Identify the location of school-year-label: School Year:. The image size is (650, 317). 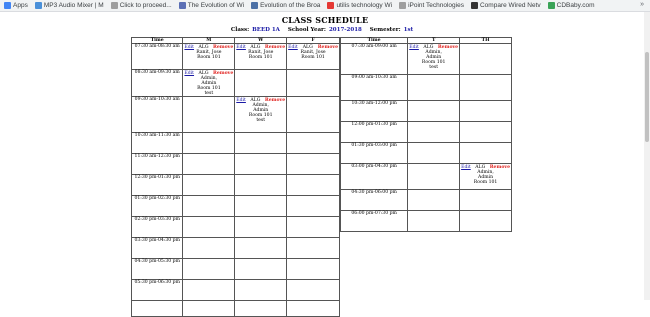
(306, 30).